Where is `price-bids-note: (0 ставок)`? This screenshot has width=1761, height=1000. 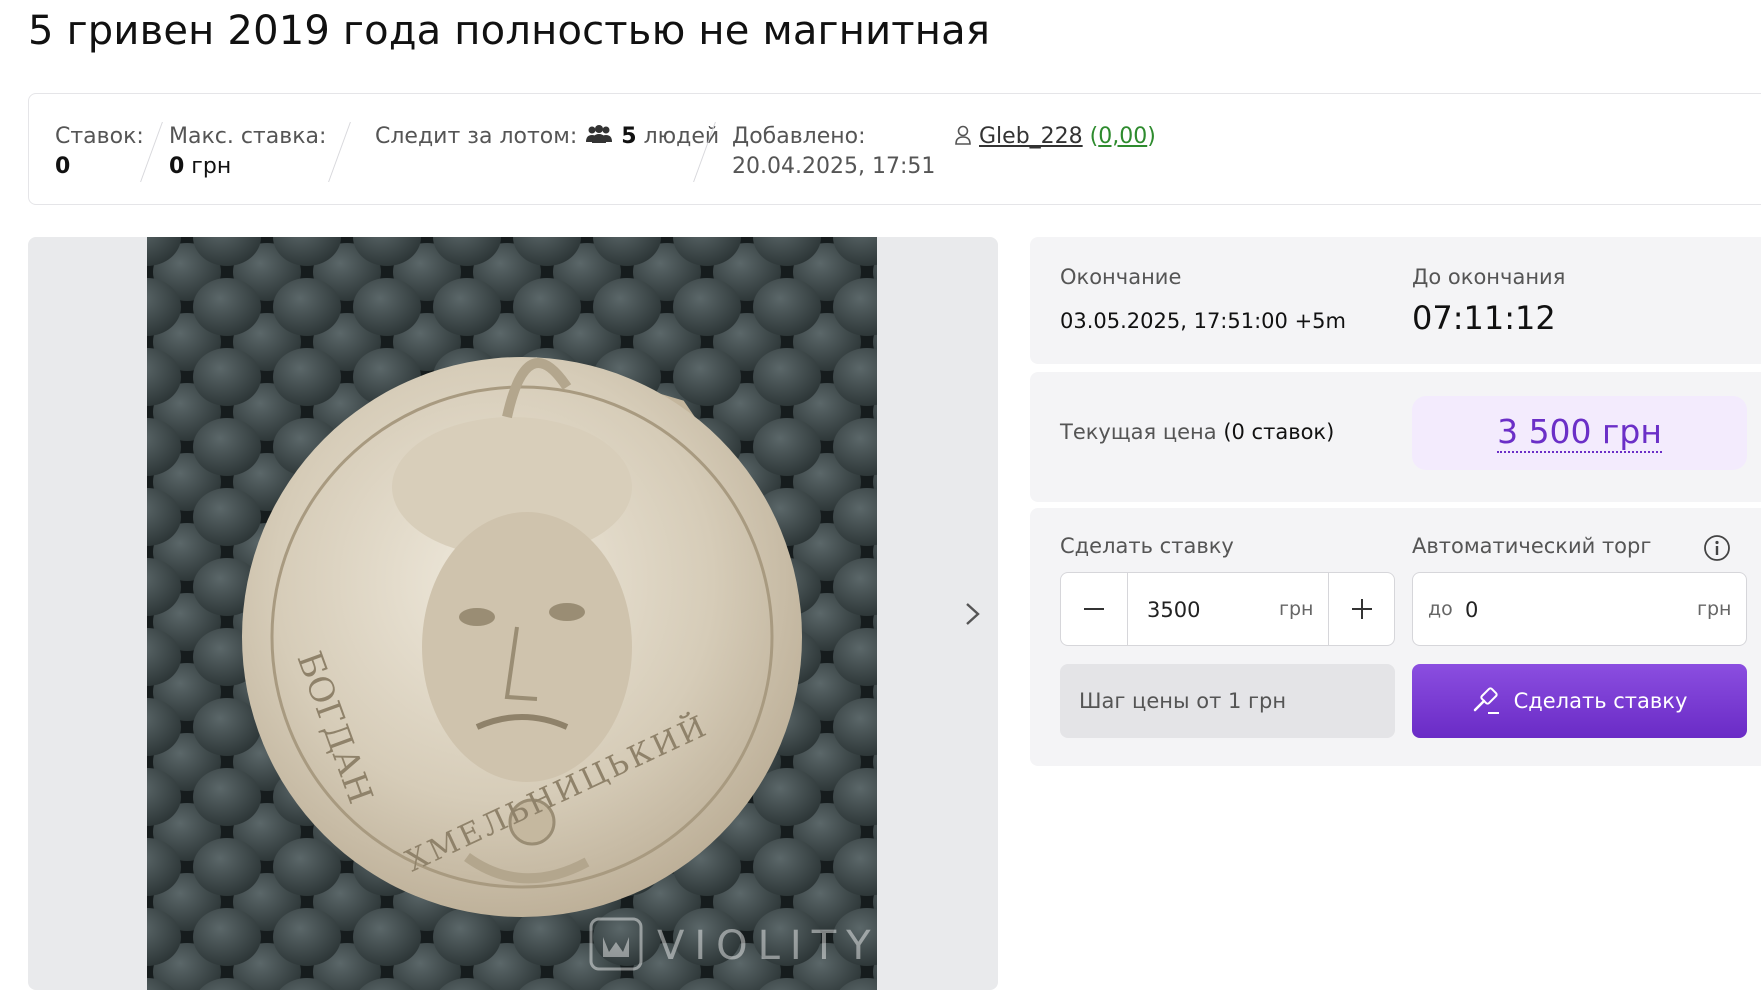 price-bids-note: (0 ставок) is located at coordinates (1279, 432).